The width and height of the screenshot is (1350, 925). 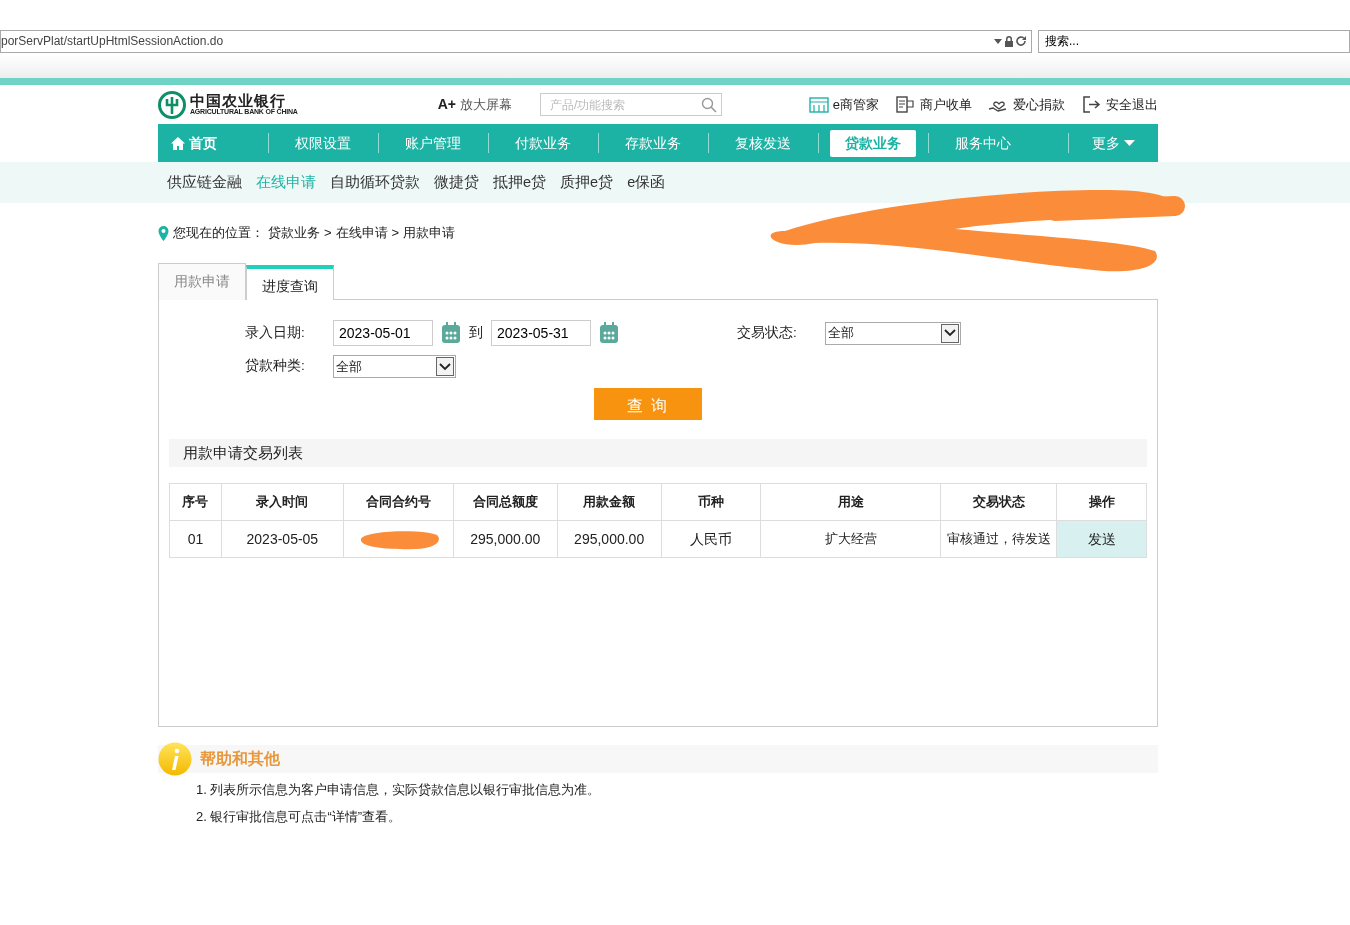 I want to click on column-header: 录入时间, so click(x=282, y=502).